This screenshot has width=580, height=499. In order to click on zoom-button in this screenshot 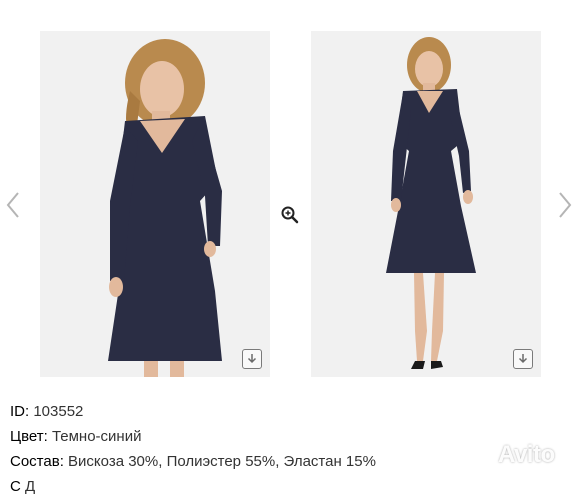, I will do `click(290, 215)`.